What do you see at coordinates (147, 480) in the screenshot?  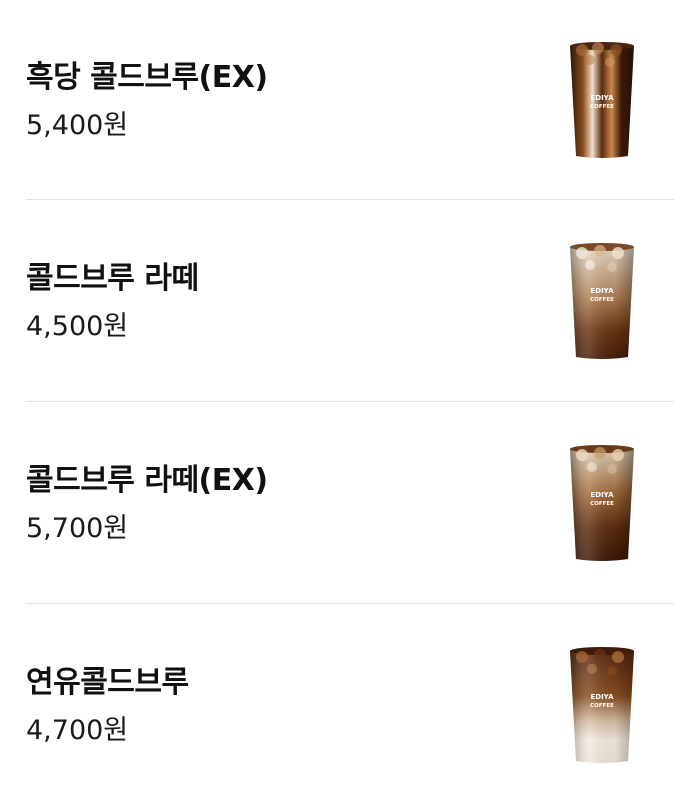 I see `menu-item-name: 콜드브루 라떼(EX)` at bounding box center [147, 480].